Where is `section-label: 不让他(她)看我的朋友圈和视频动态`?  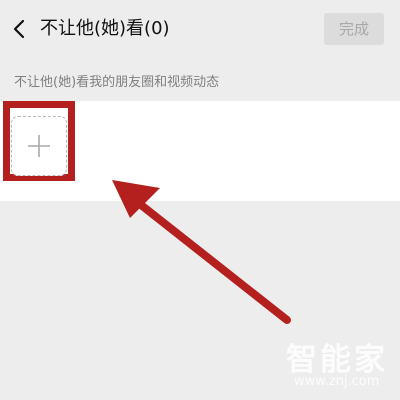
section-label: 不让他(她)看我的朋友圈和视频动态 is located at coordinates (117, 82).